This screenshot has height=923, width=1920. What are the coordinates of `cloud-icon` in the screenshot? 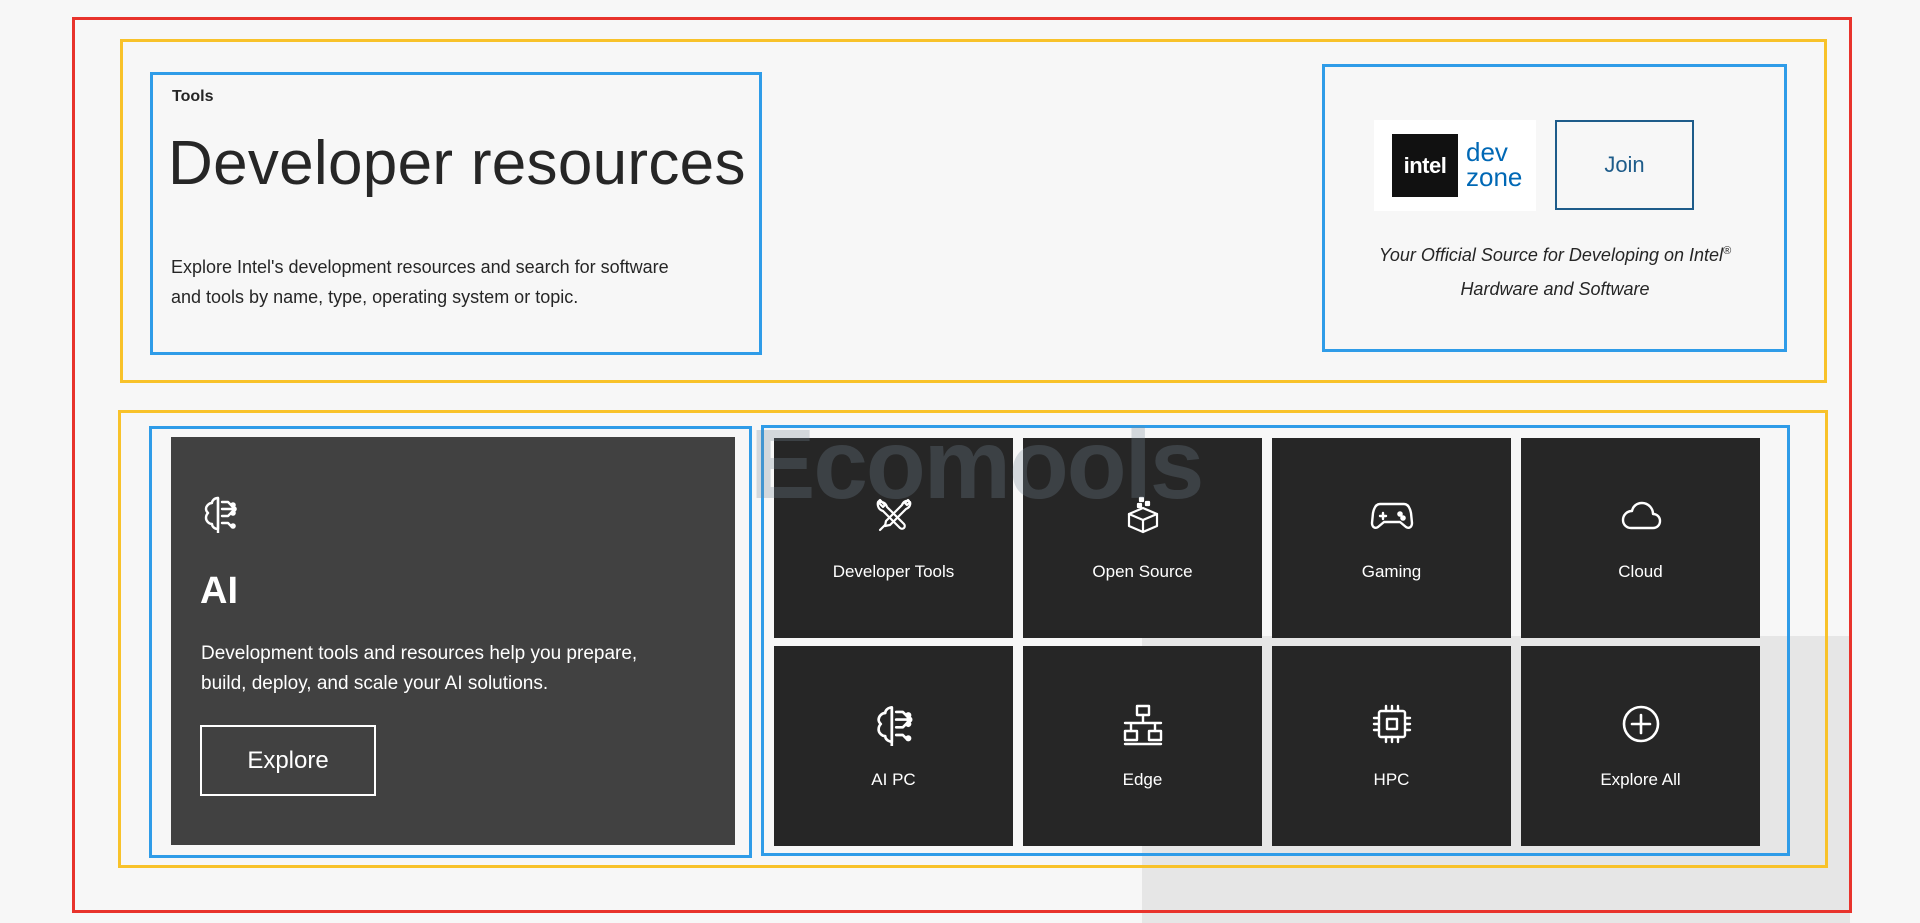 It's located at (1641, 515).